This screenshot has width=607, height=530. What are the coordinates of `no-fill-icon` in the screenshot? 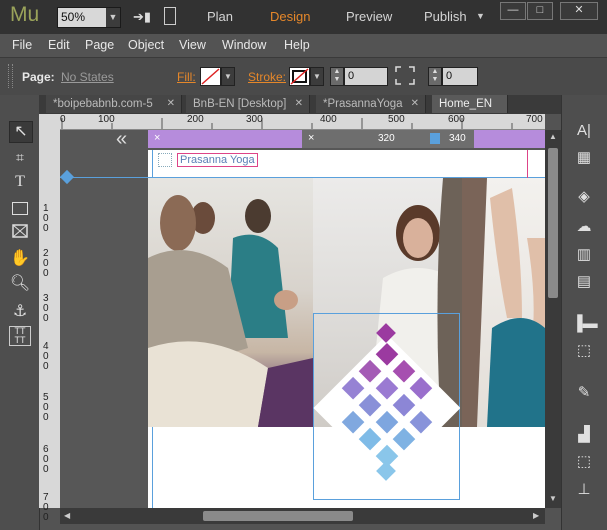 It's located at (210, 76).